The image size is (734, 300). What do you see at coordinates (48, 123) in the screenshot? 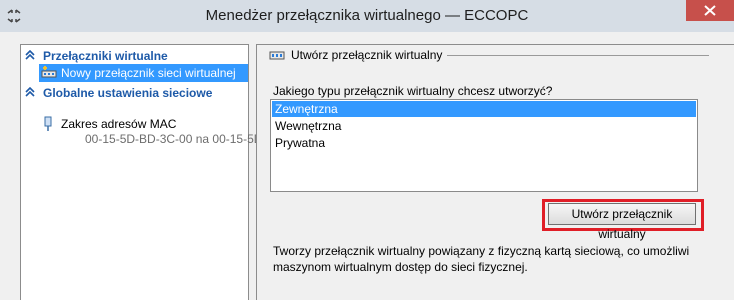
I see `network-adapter-icon` at bounding box center [48, 123].